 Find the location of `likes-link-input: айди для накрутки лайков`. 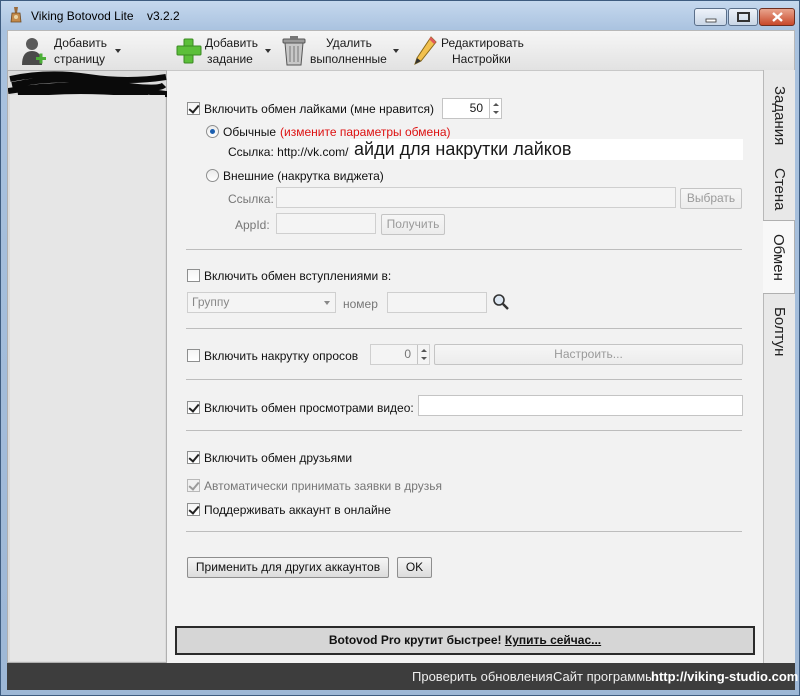

likes-link-input: айди для накрутки лайков is located at coordinates (546, 149).